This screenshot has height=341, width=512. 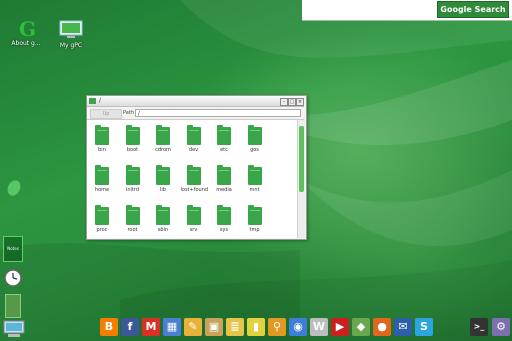 I want to click on dock-item-shopping: ▮, so click(x=256, y=327).